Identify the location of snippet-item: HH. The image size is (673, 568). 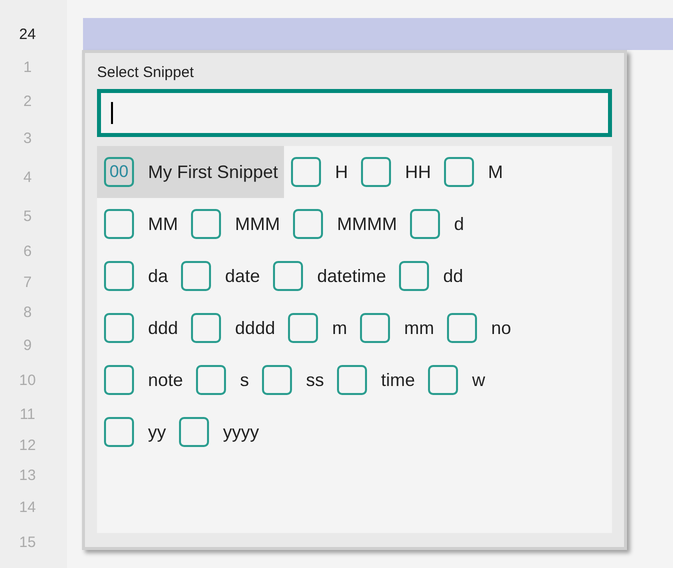
(396, 172).